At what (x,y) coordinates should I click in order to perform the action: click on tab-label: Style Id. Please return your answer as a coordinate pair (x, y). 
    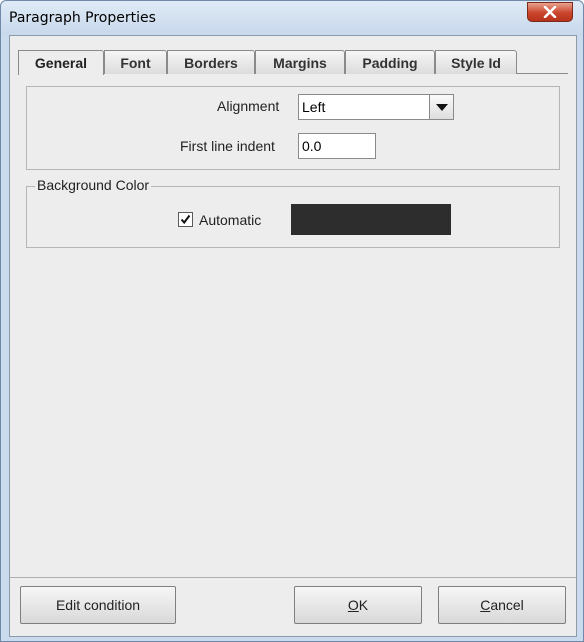
    Looking at the image, I should click on (476, 62).